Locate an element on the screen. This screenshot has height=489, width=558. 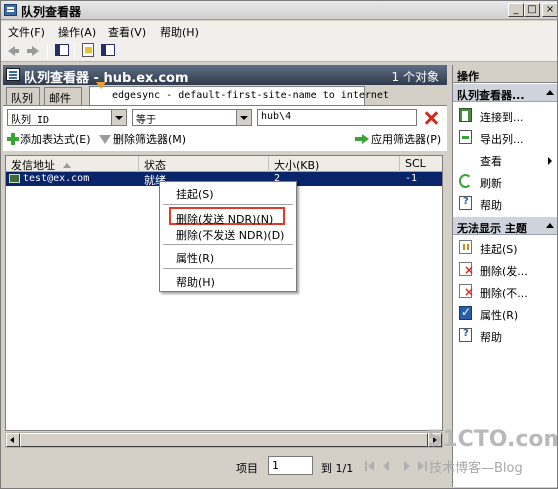
minimize-button: _ is located at coordinates (516, 10).